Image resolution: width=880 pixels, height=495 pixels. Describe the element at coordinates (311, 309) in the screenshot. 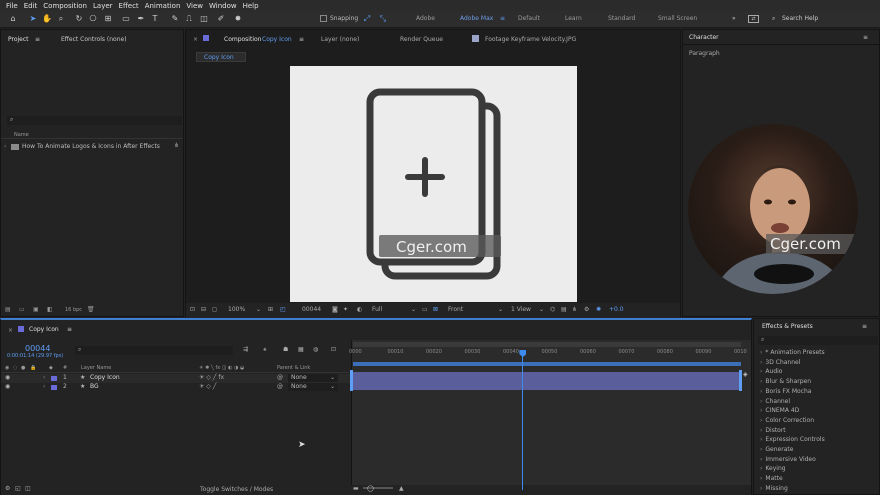

I see `current-time-display: 00044` at that location.